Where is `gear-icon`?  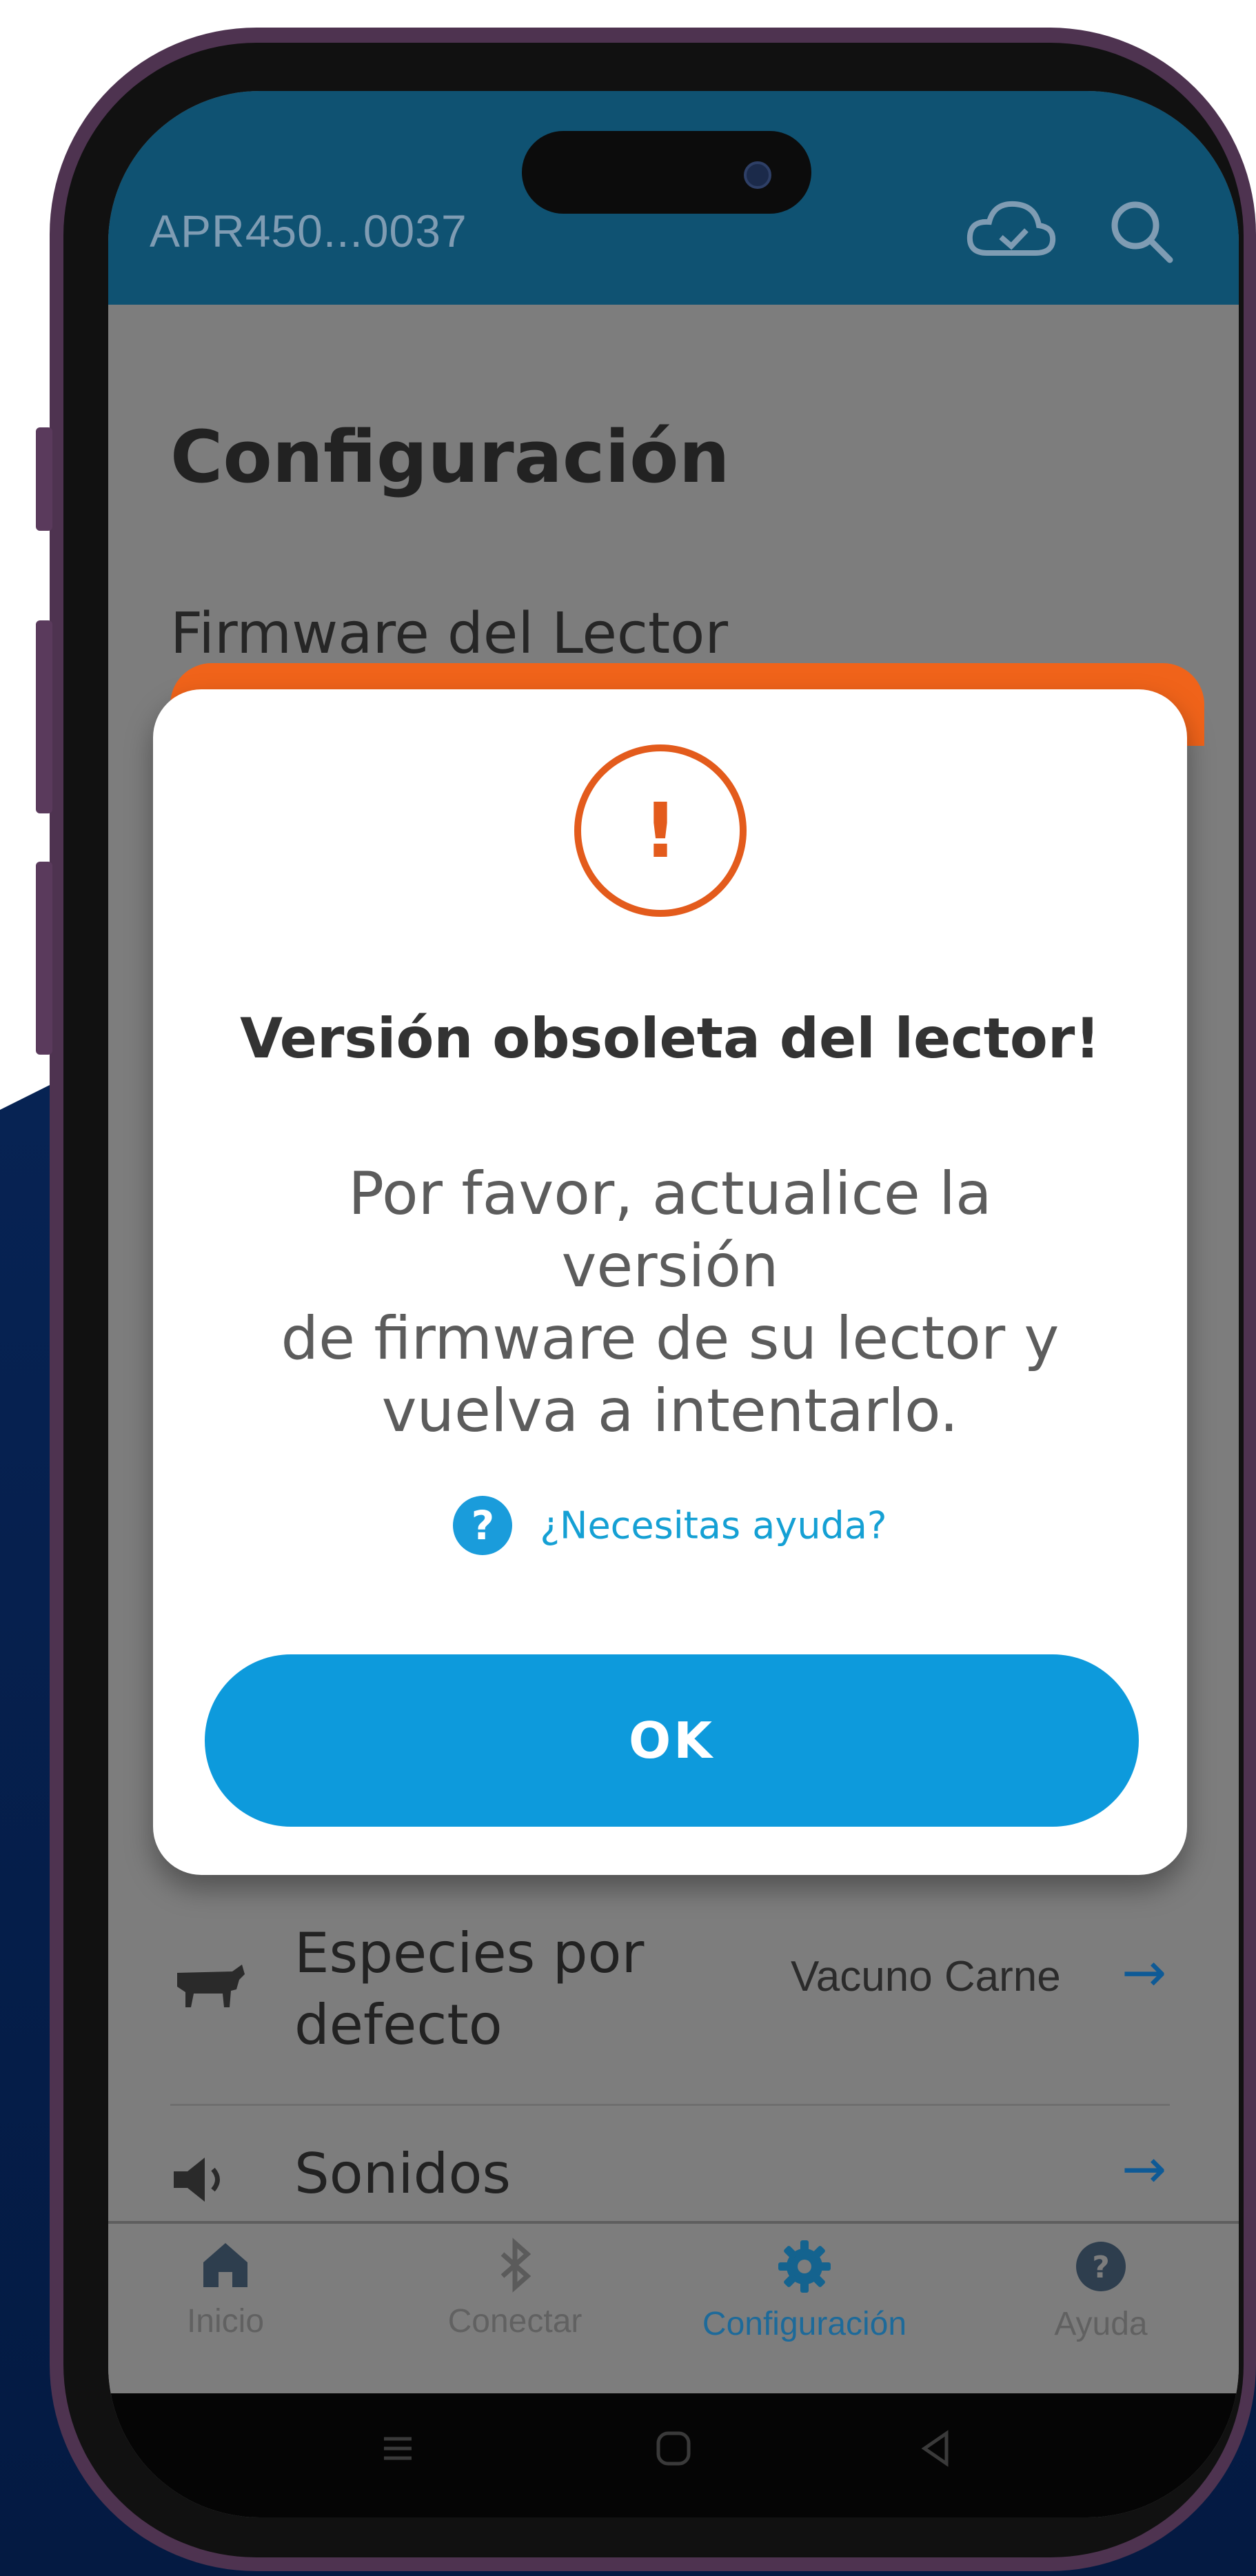 gear-icon is located at coordinates (804, 2266).